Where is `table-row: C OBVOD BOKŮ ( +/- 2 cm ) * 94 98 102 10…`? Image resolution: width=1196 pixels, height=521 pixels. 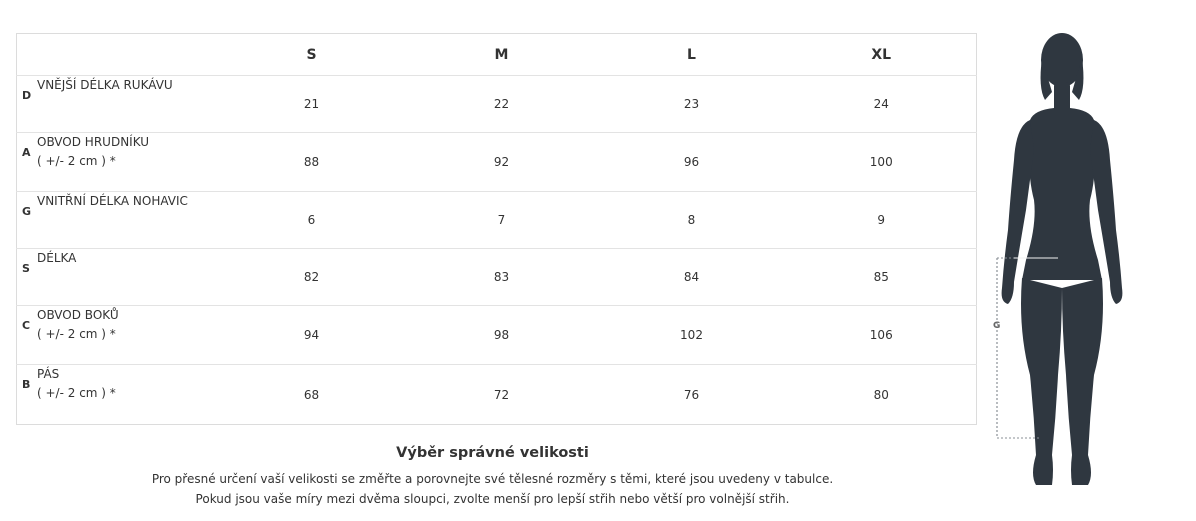
table-row: C OBVOD BOKŮ ( +/- 2 cm ) * 94 98 102 10… is located at coordinates (496, 335).